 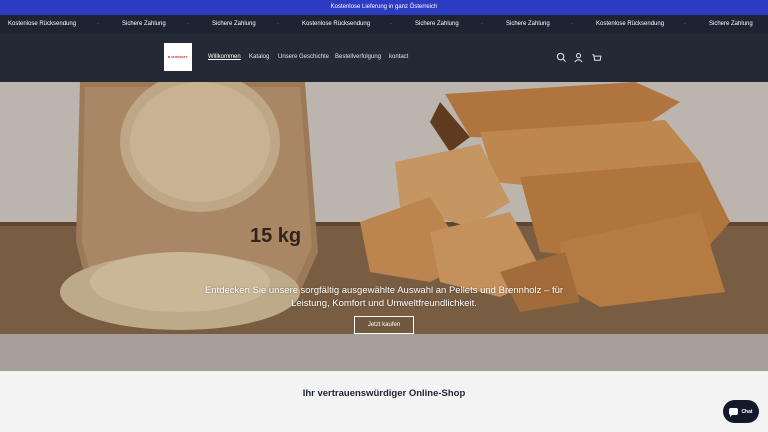 What do you see at coordinates (384, 393) in the screenshot?
I see `section-title: Ihr vertrauenswürdiger Online-Shop` at bounding box center [384, 393].